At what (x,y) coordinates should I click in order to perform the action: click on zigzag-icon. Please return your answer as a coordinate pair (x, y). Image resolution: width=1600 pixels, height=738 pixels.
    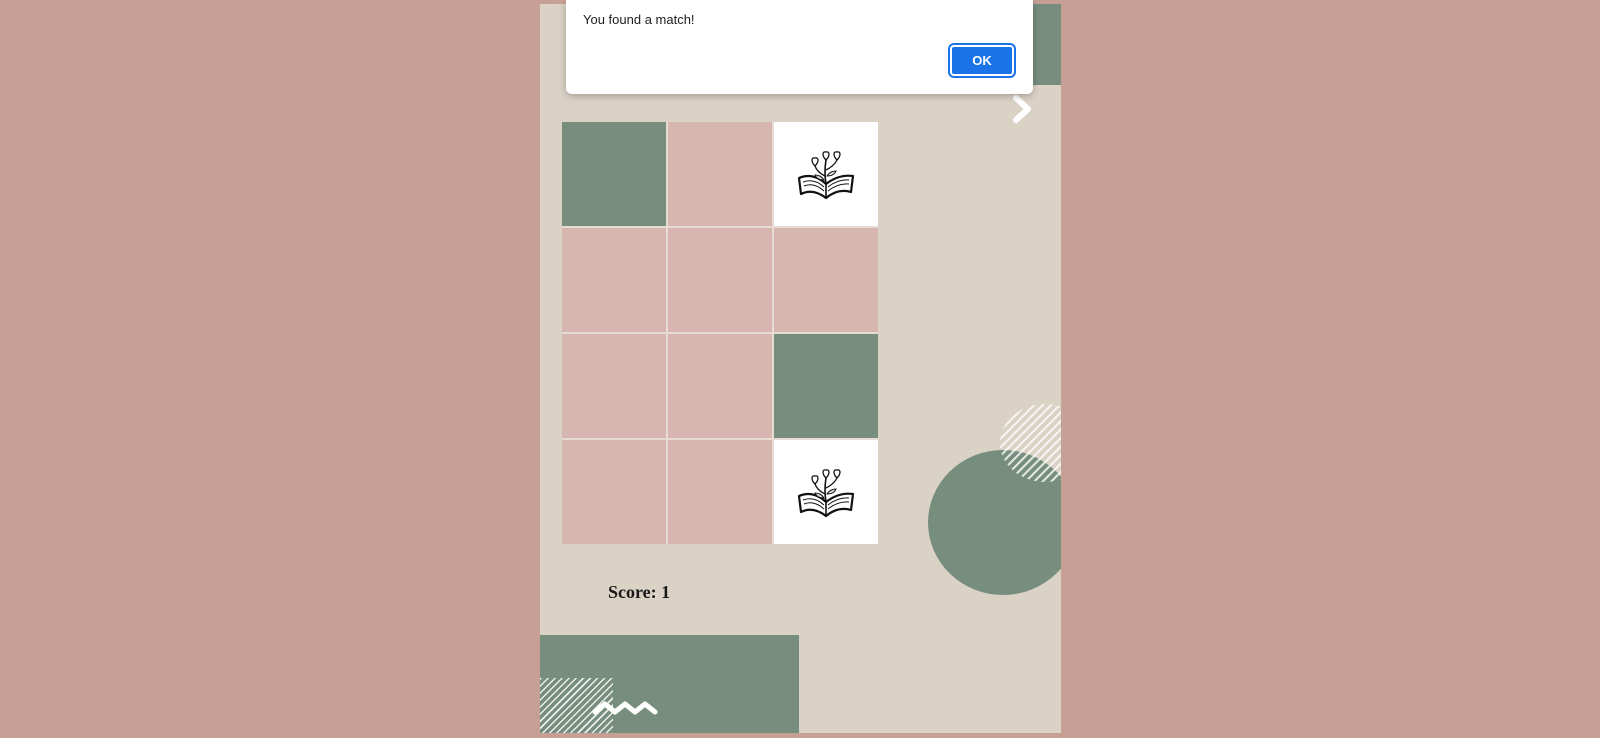
    Looking at the image, I should click on (625, 708).